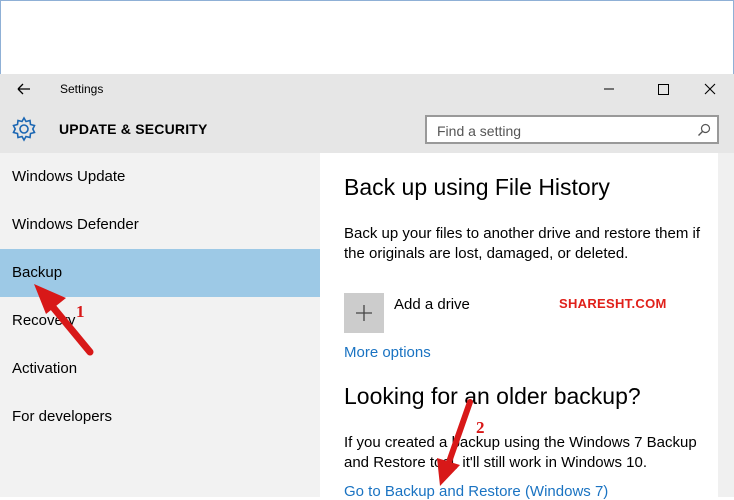 The image size is (734, 500). I want to click on sidebar-item-label: For developers, so click(62, 416).